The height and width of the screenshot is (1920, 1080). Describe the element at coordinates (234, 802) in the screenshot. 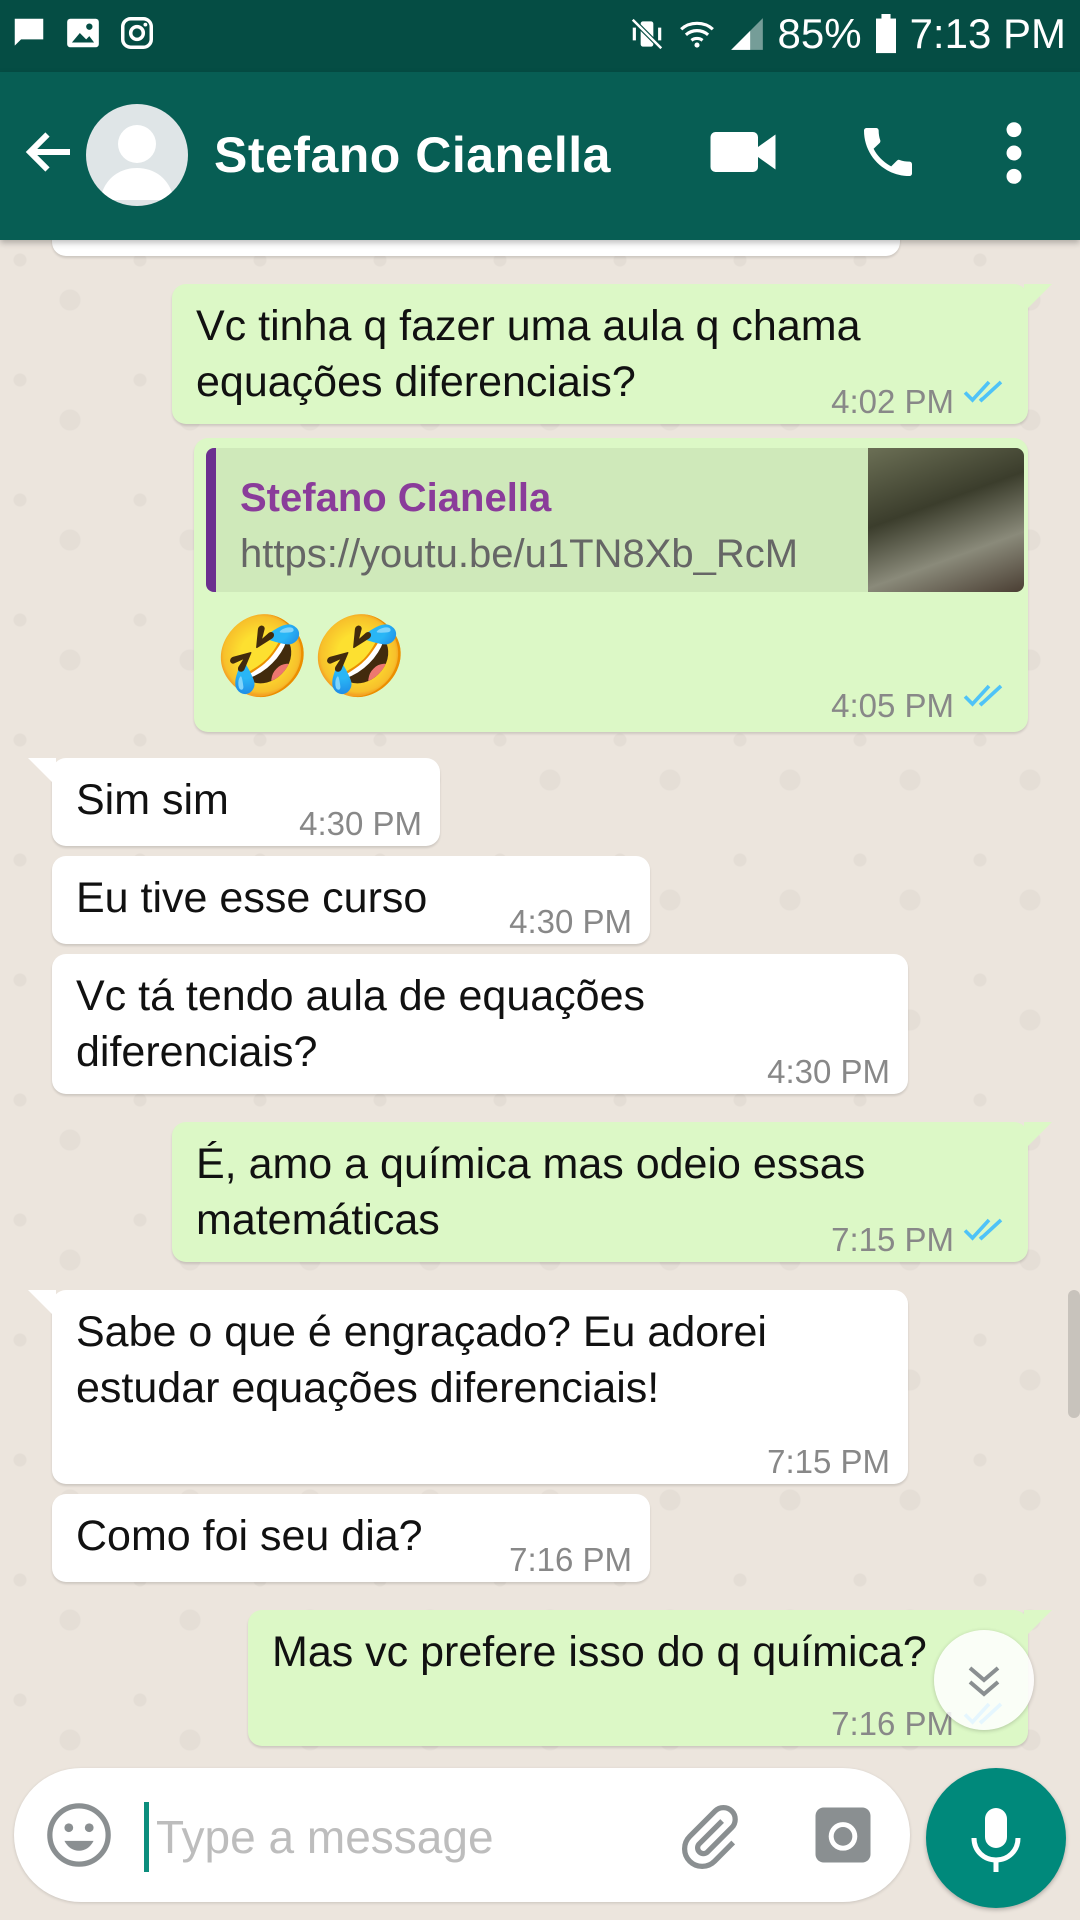

I see `message-bubble-incoming: Sim sim 4:30 PM` at that location.